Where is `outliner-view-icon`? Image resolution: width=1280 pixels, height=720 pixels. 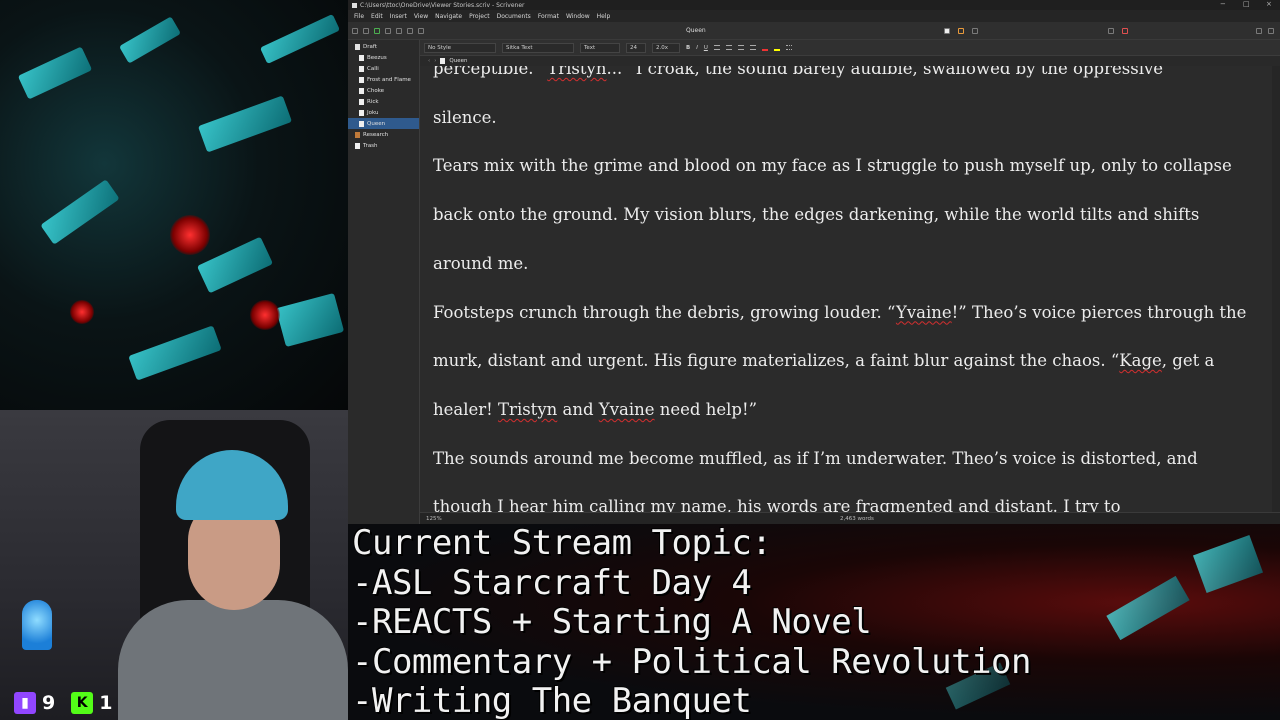 outliner-view-icon is located at coordinates (975, 30).